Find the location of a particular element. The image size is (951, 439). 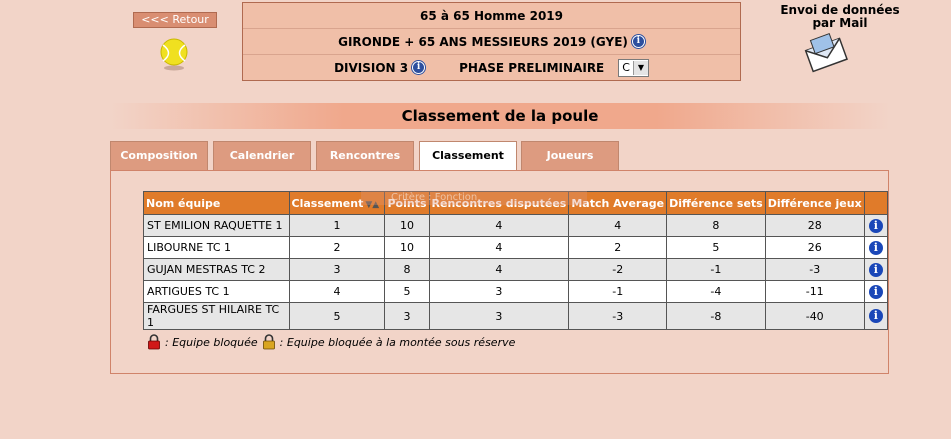

chevron-down-icon: ▼ is located at coordinates (640, 67).